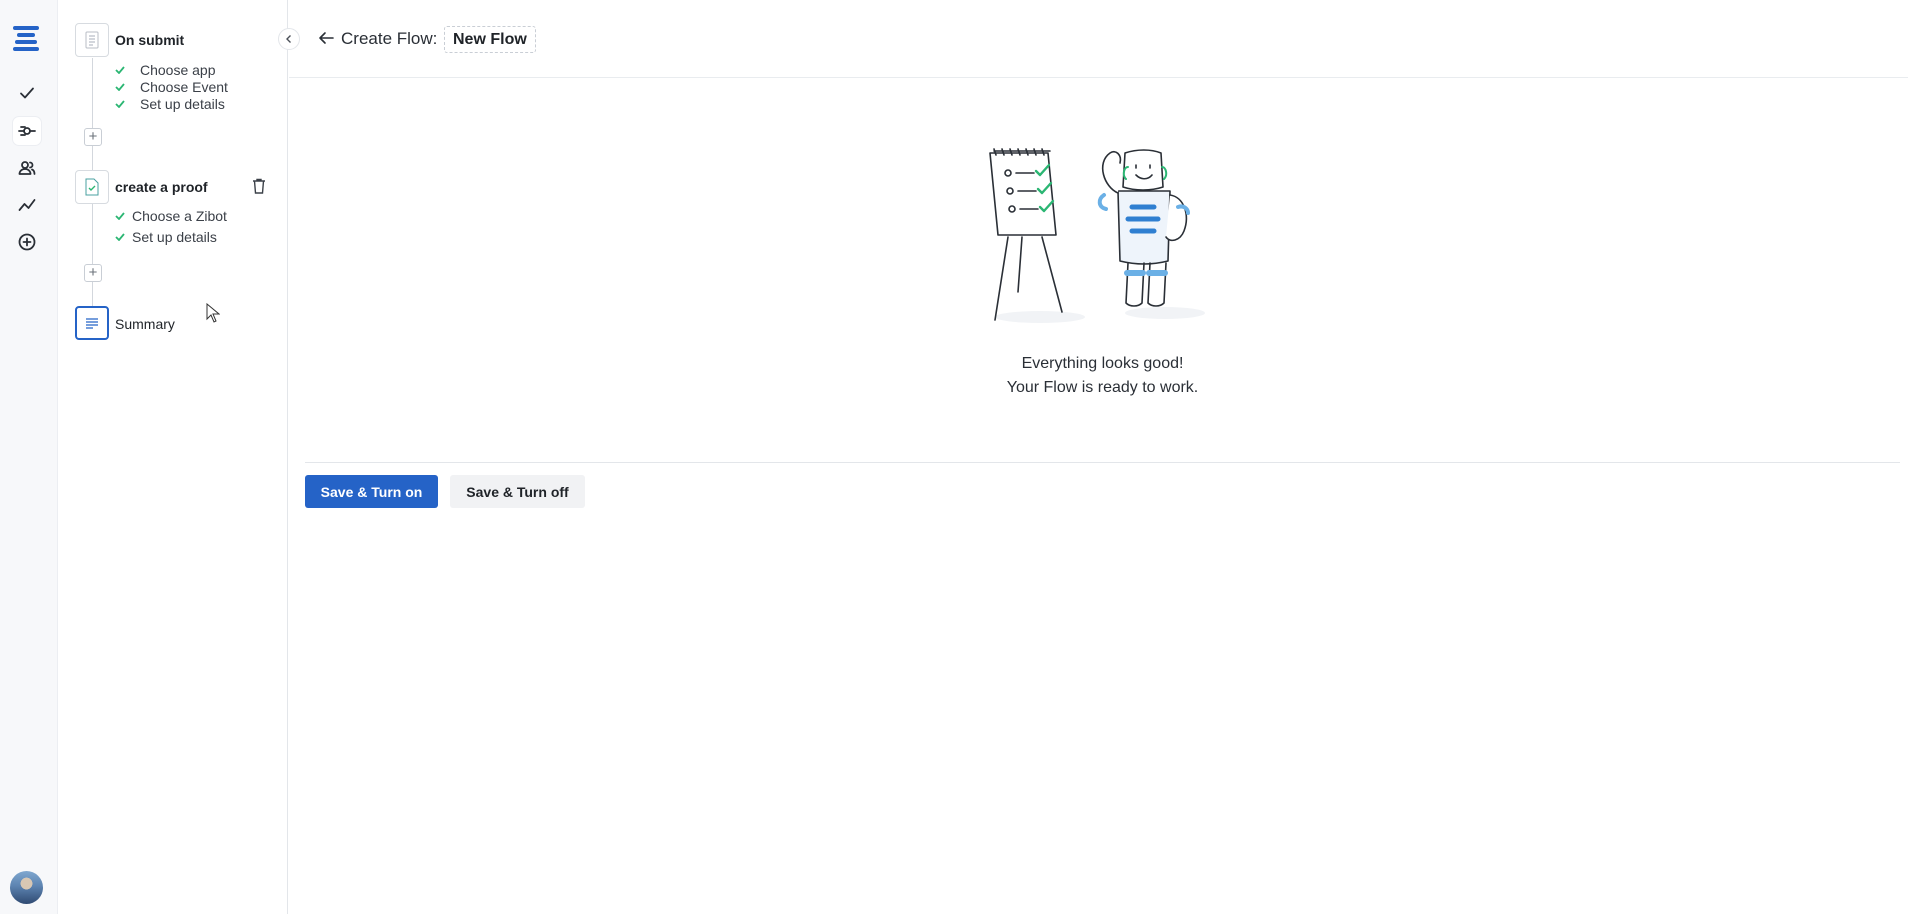  I want to click on app-rail, so click(29, 457).